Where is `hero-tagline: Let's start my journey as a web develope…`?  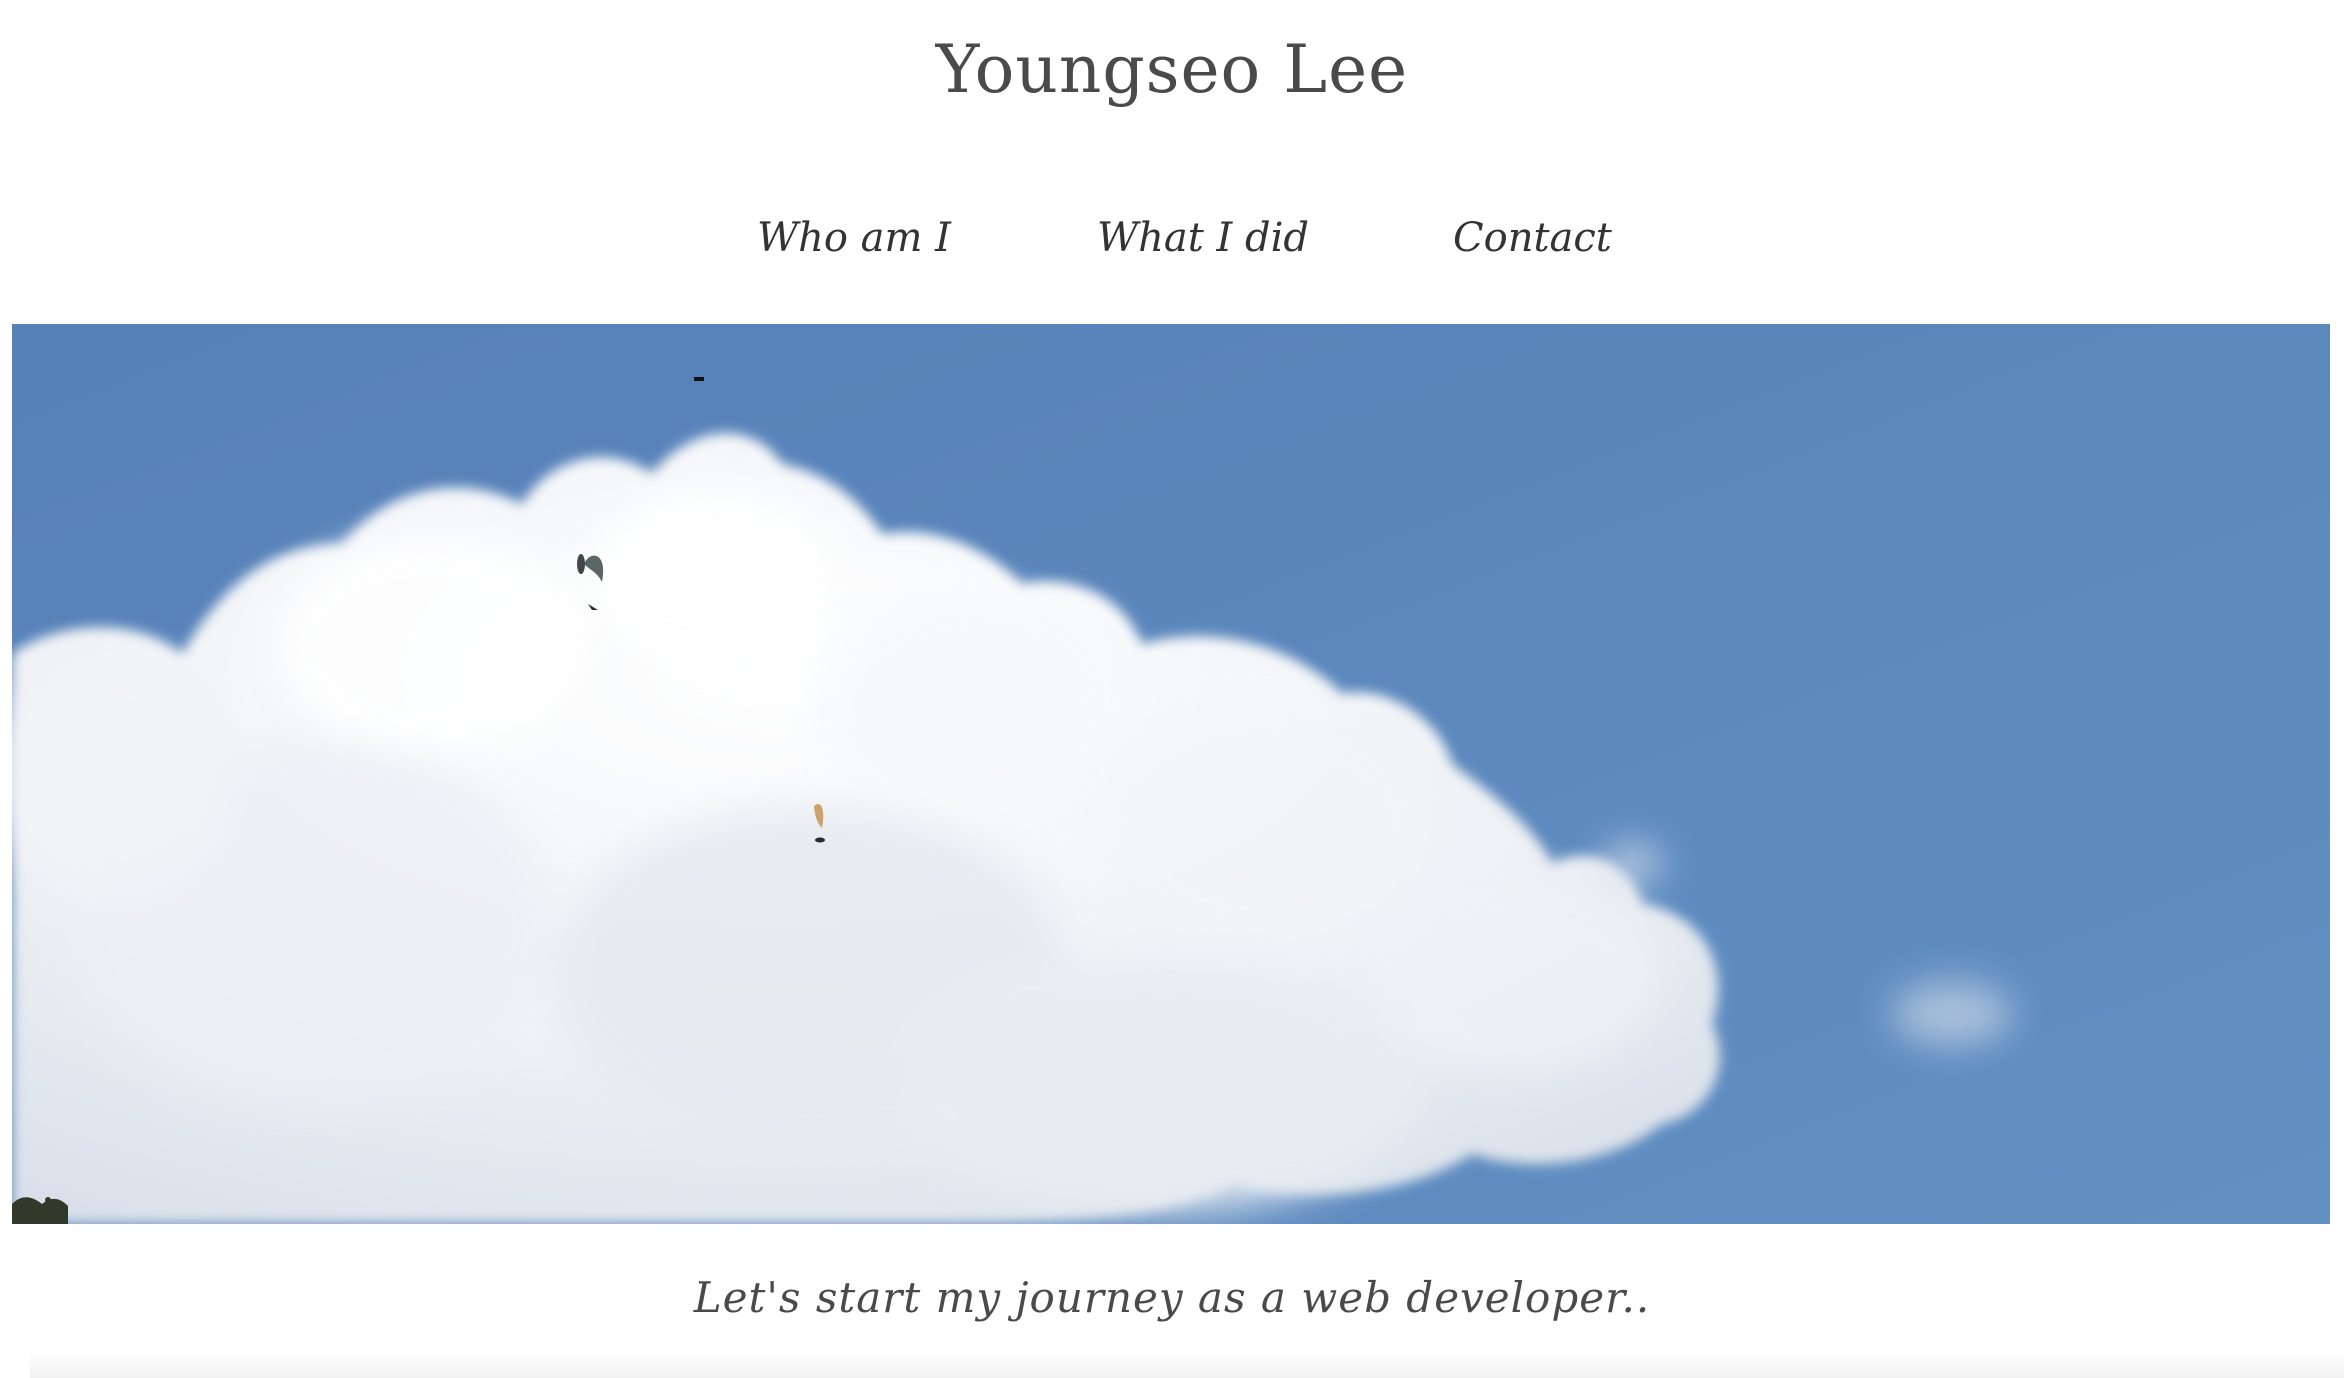
hero-tagline: Let's start my journey as a web develope… is located at coordinates (1172, 1297).